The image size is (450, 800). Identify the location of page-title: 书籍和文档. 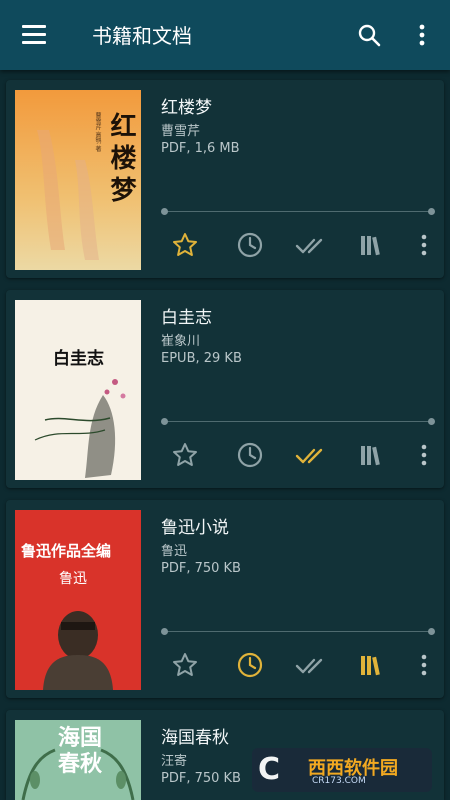
(142, 36).